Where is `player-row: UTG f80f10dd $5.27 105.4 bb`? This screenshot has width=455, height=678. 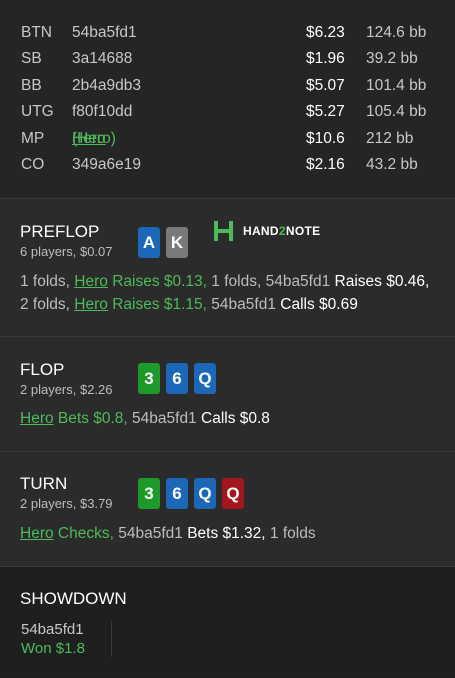
player-row: UTG f80f10dd $5.27 105.4 bb is located at coordinates (227, 114).